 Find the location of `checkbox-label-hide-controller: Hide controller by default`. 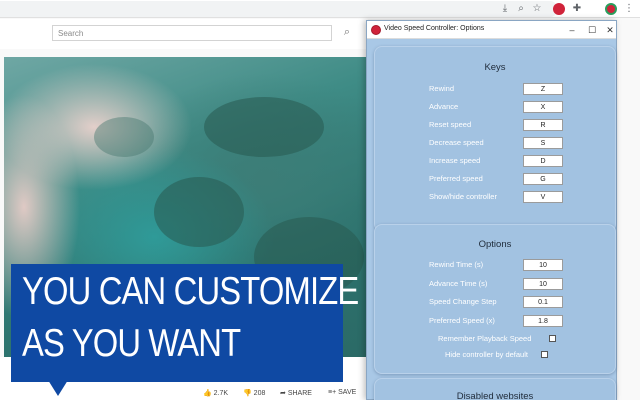

checkbox-label-hide-controller: Hide controller by default is located at coordinates (486, 354).